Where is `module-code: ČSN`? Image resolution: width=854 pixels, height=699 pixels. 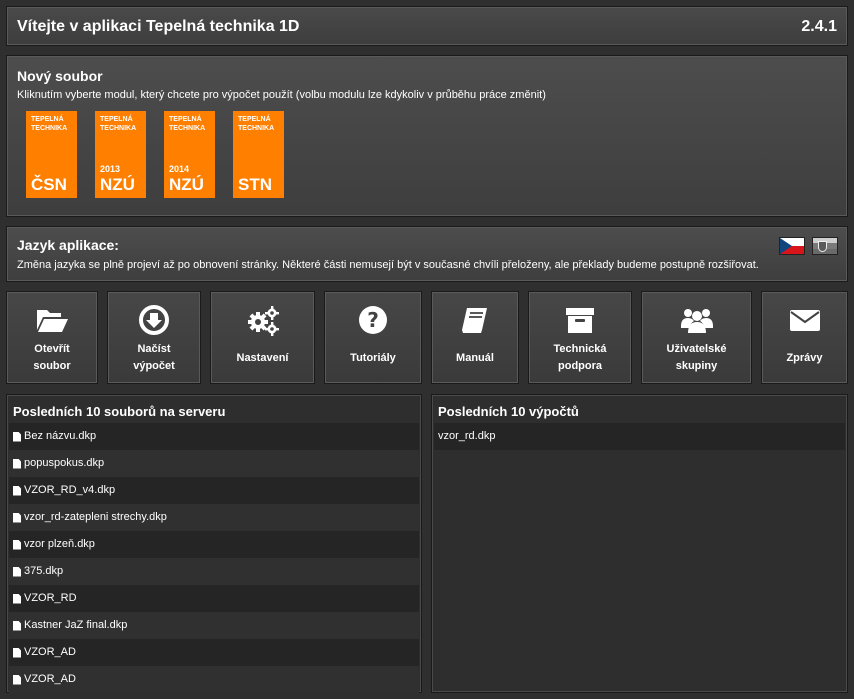 module-code: ČSN is located at coordinates (49, 184).